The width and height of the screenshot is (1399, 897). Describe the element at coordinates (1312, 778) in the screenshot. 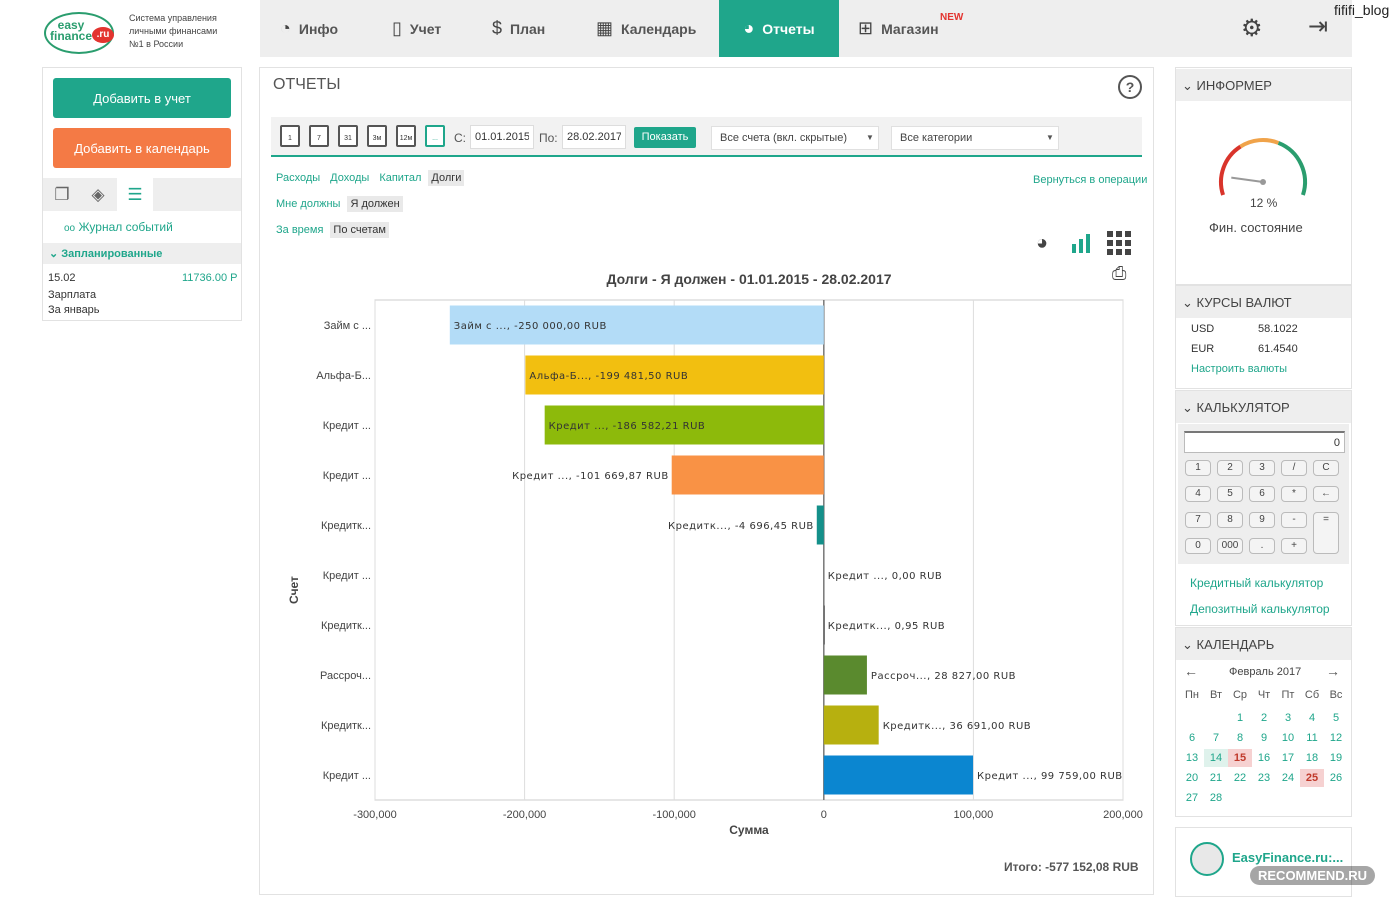

I see `calendar-day: 25` at that location.